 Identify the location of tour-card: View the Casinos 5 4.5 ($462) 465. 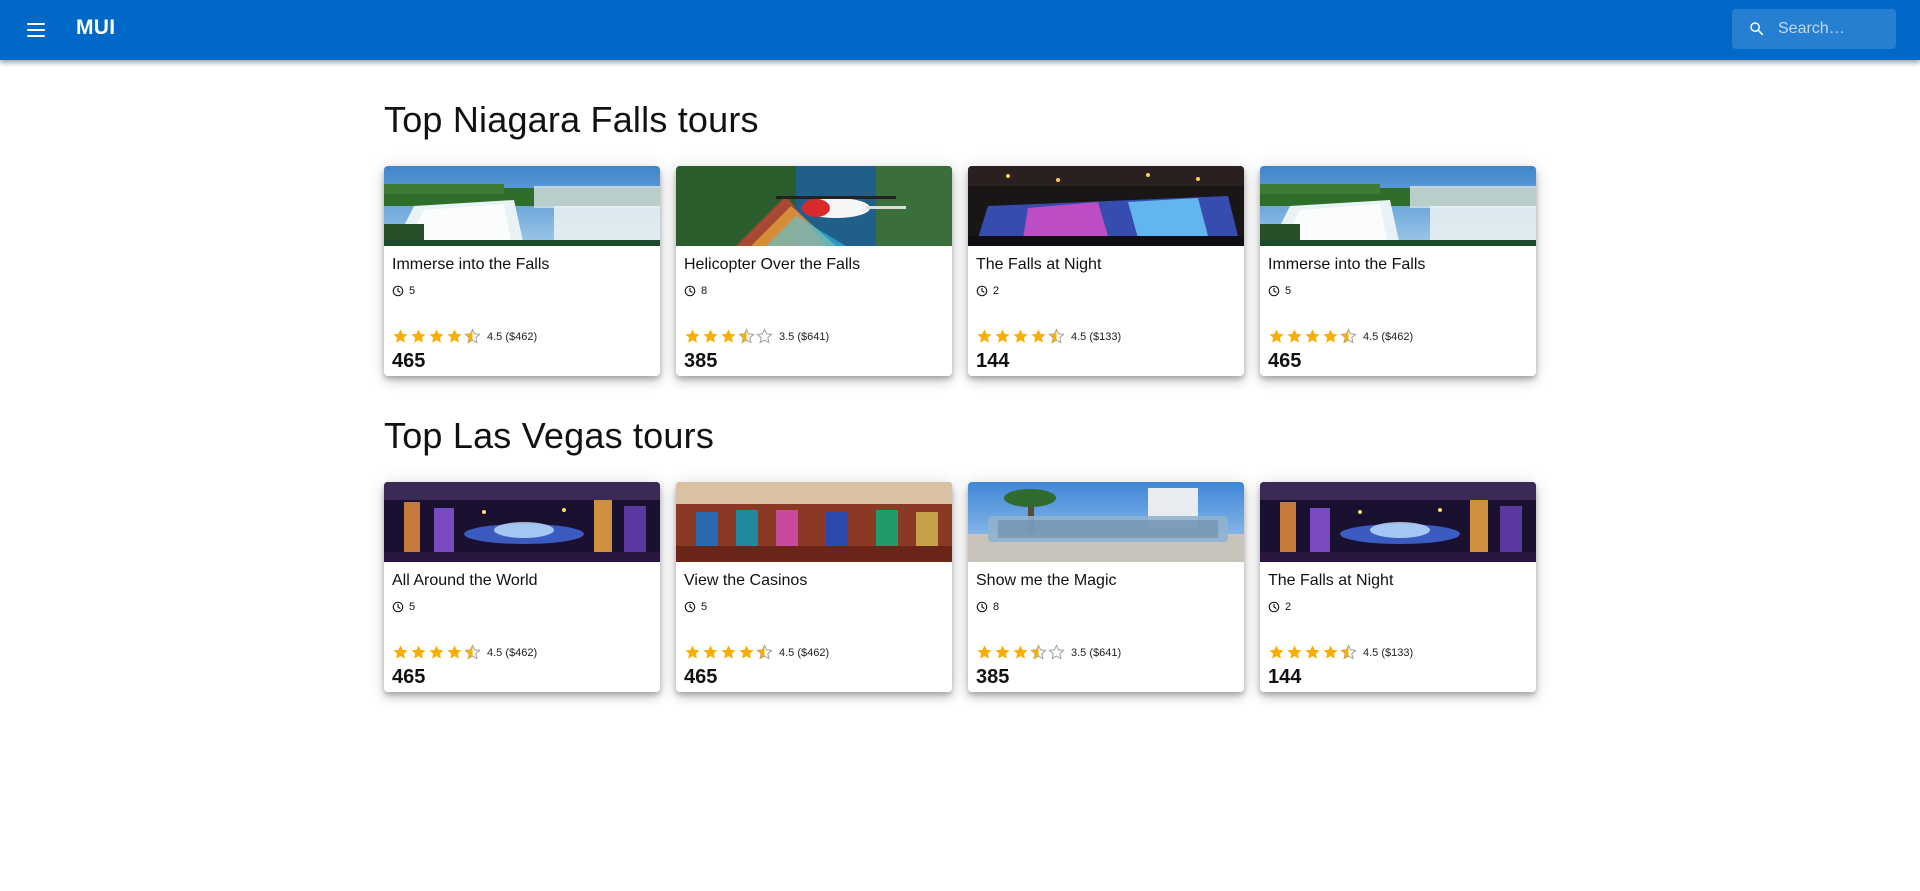
(814, 587).